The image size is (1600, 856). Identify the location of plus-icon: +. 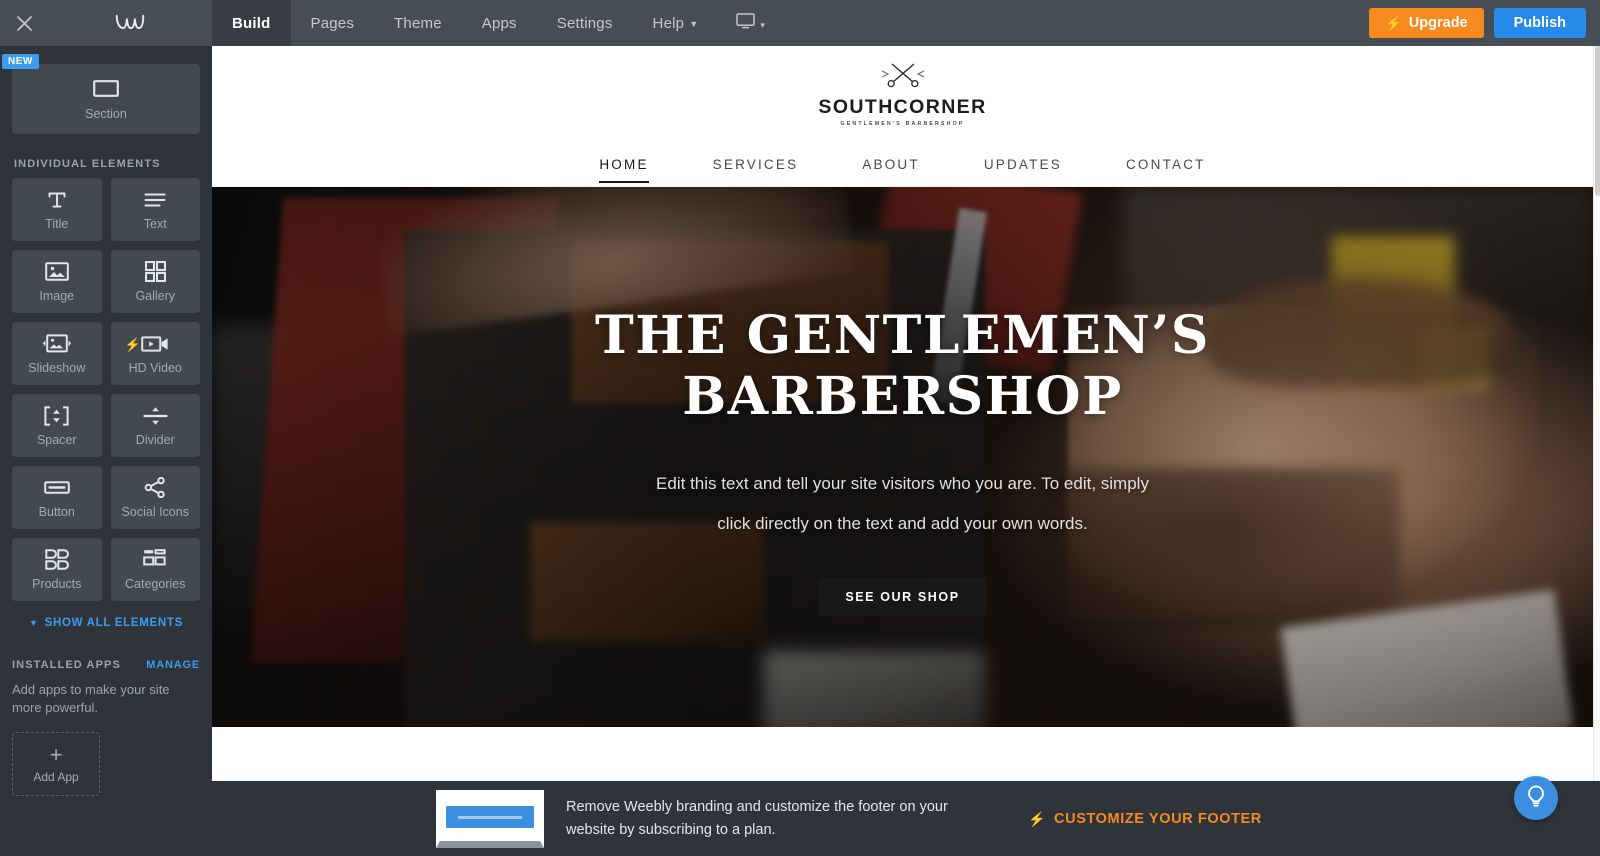
(56, 755).